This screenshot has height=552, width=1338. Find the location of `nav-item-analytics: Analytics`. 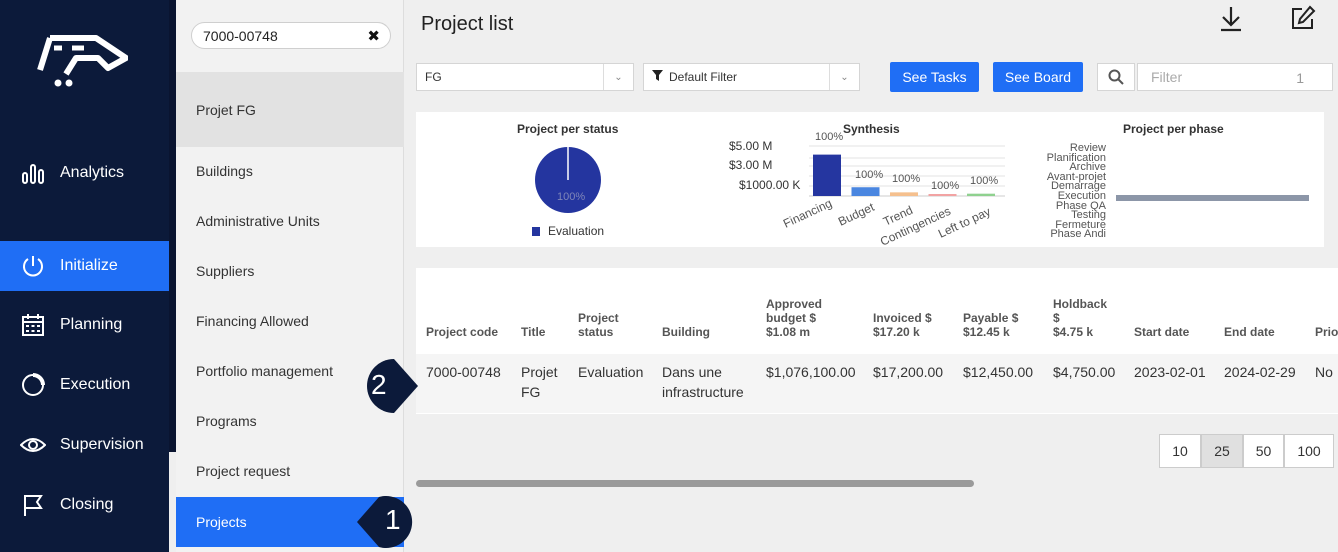

nav-item-analytics: Analytics is located at coordinates (84, 173).